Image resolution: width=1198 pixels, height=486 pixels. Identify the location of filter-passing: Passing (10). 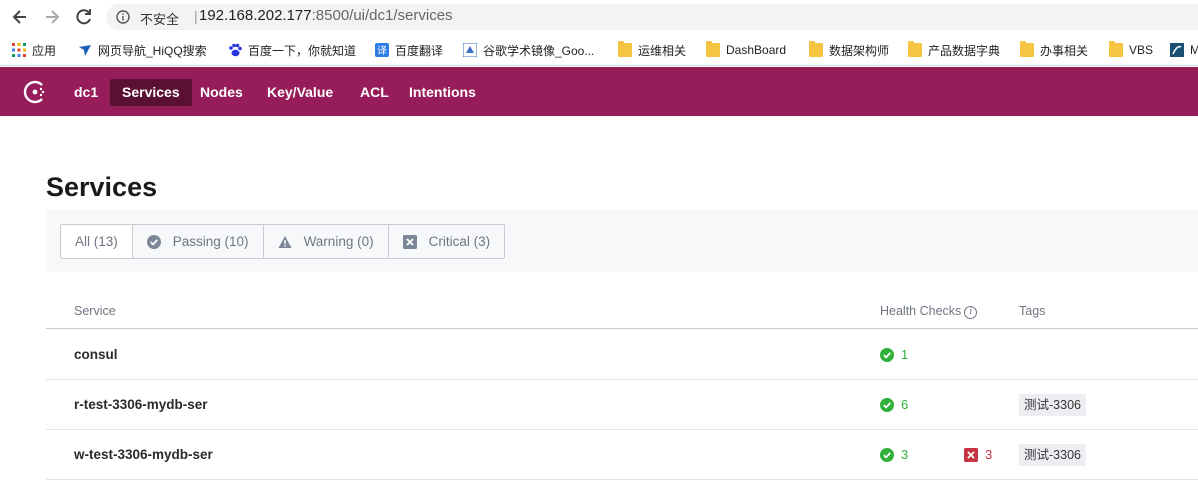
(198, 241).